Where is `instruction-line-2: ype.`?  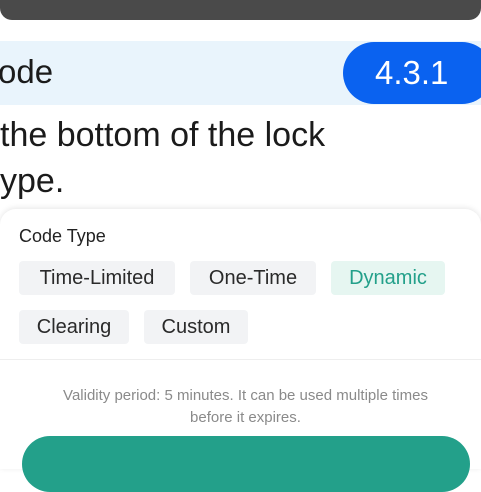 instruction-line-2: ype. is located at coordinates (32, 181).